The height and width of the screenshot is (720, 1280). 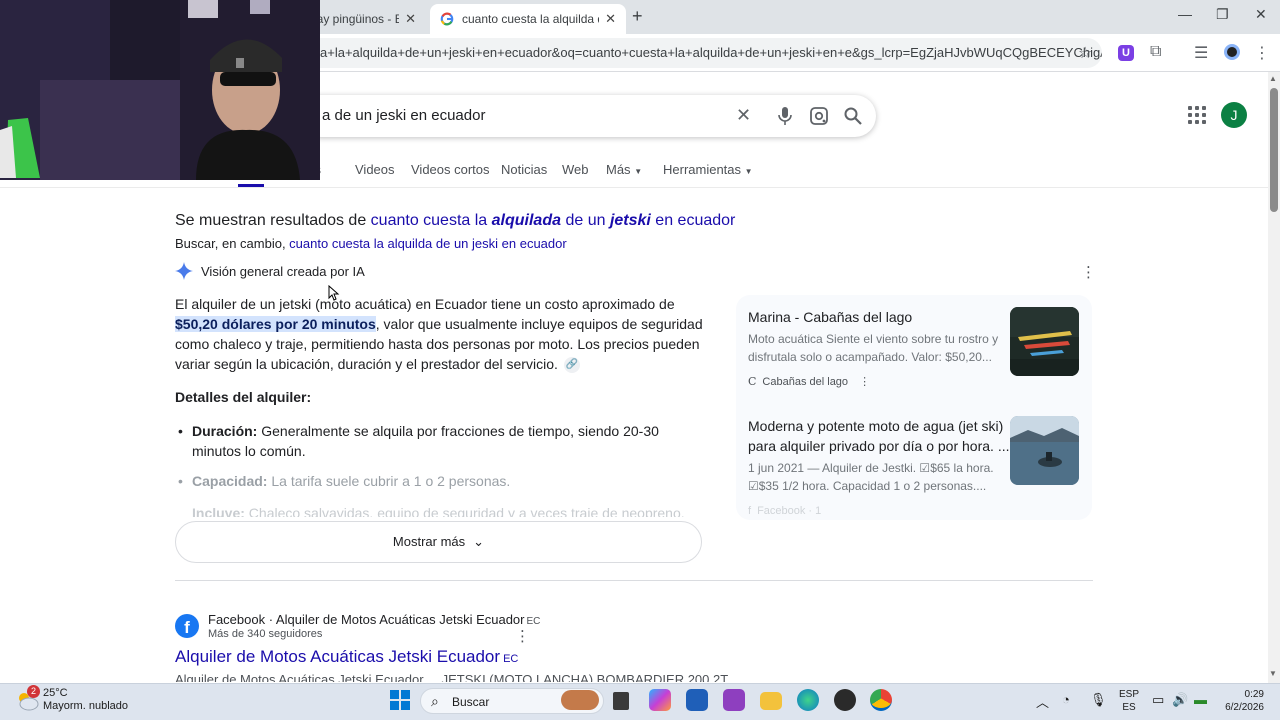 What do you see at coordinates (355, 19) in the screenshot?
I see `tab-title: hay pingüinos - B` at bounding box center [355, 19].